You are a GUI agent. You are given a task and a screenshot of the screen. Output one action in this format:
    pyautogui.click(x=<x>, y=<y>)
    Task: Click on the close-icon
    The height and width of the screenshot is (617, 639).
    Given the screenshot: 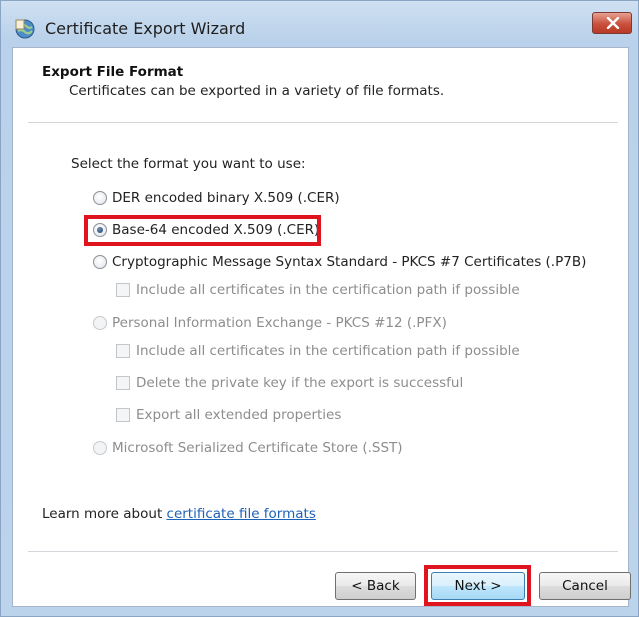 What is the action you would take?
    pyautogui.click(x=613, y=23)
    